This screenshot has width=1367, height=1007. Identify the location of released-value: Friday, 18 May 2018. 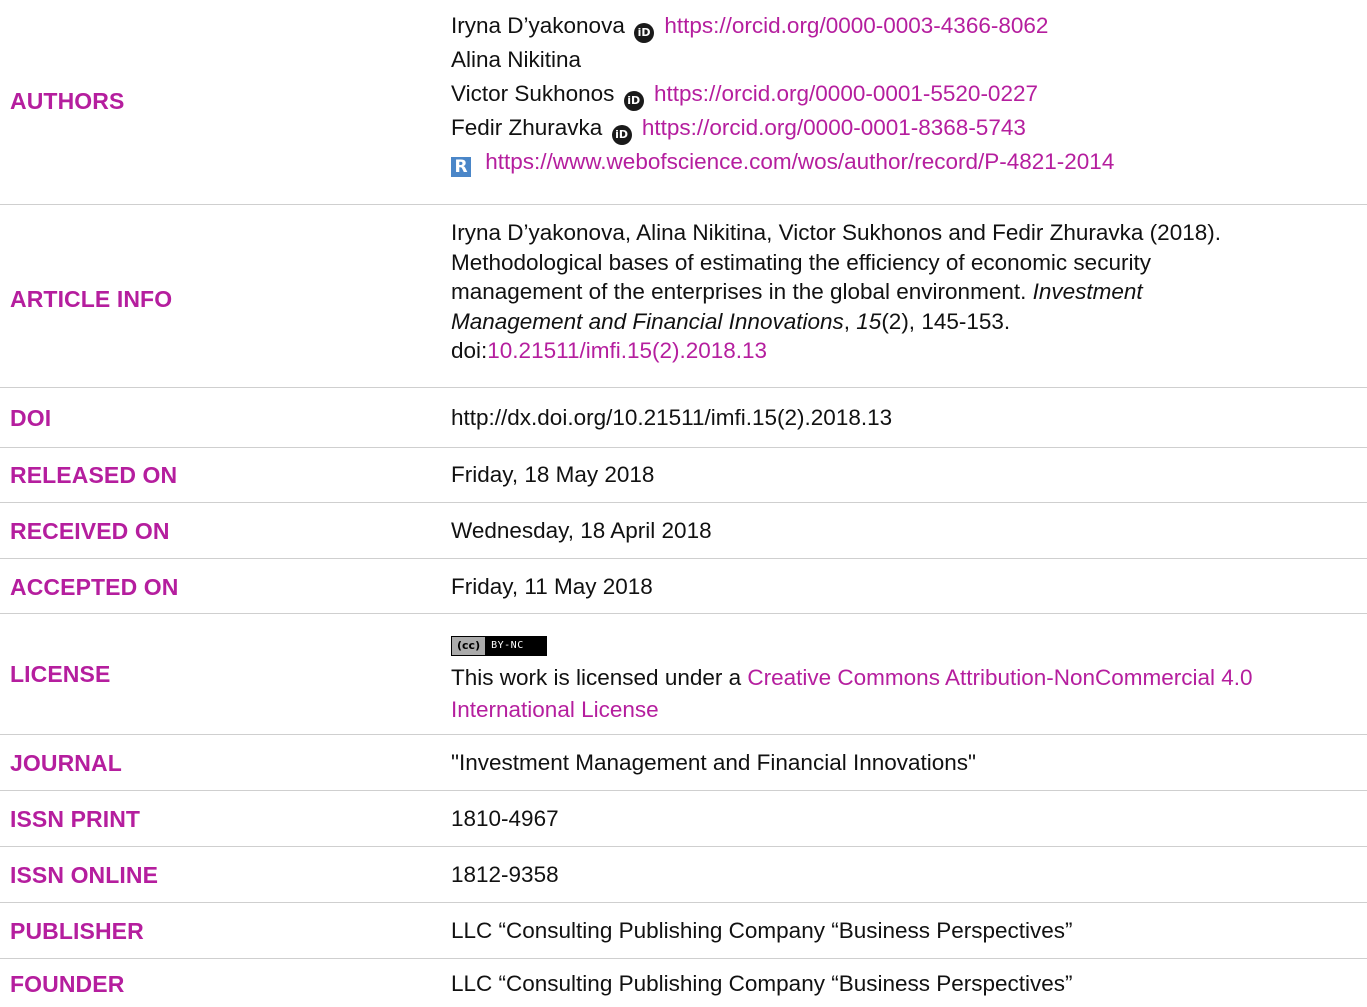
(553, 474).